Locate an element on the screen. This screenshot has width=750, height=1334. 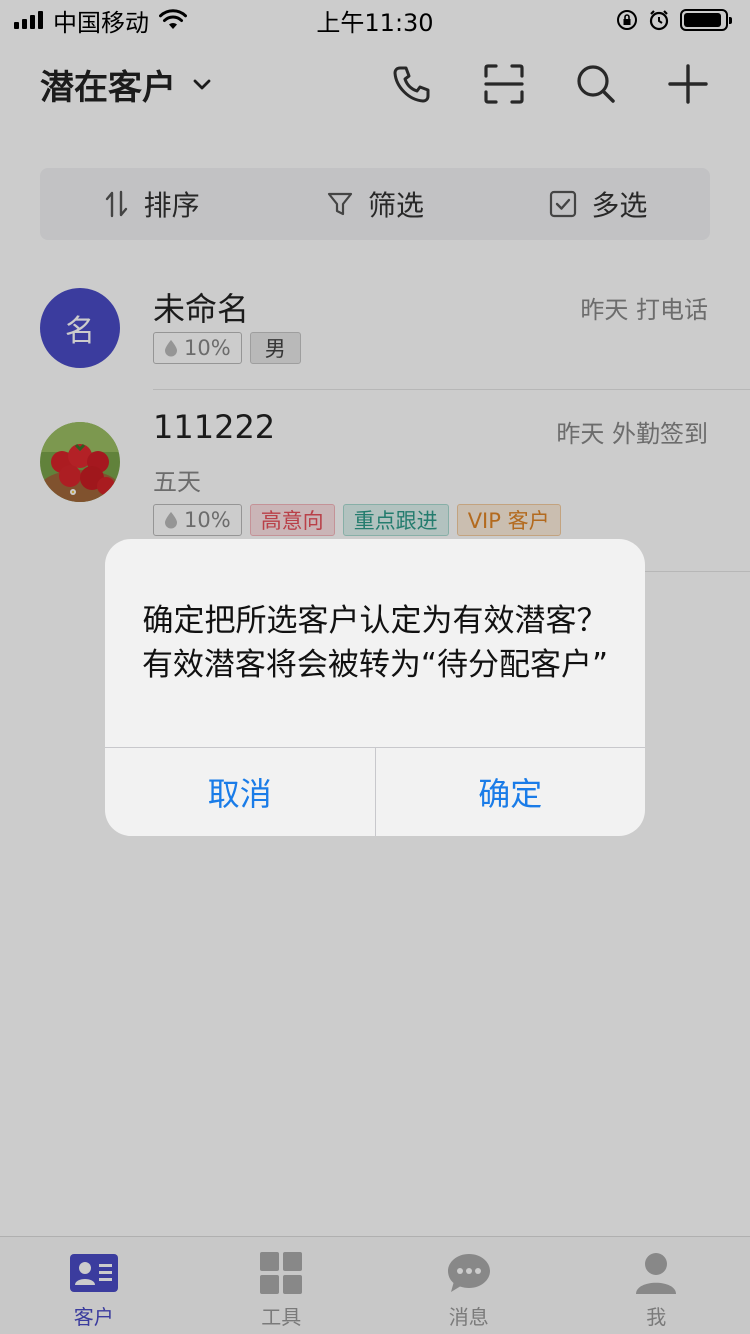
dialog-message: 确定把所选客户认定为有效潜客？有效潜客将会被转为“待分配客户” is located at coordinates (375, 643).